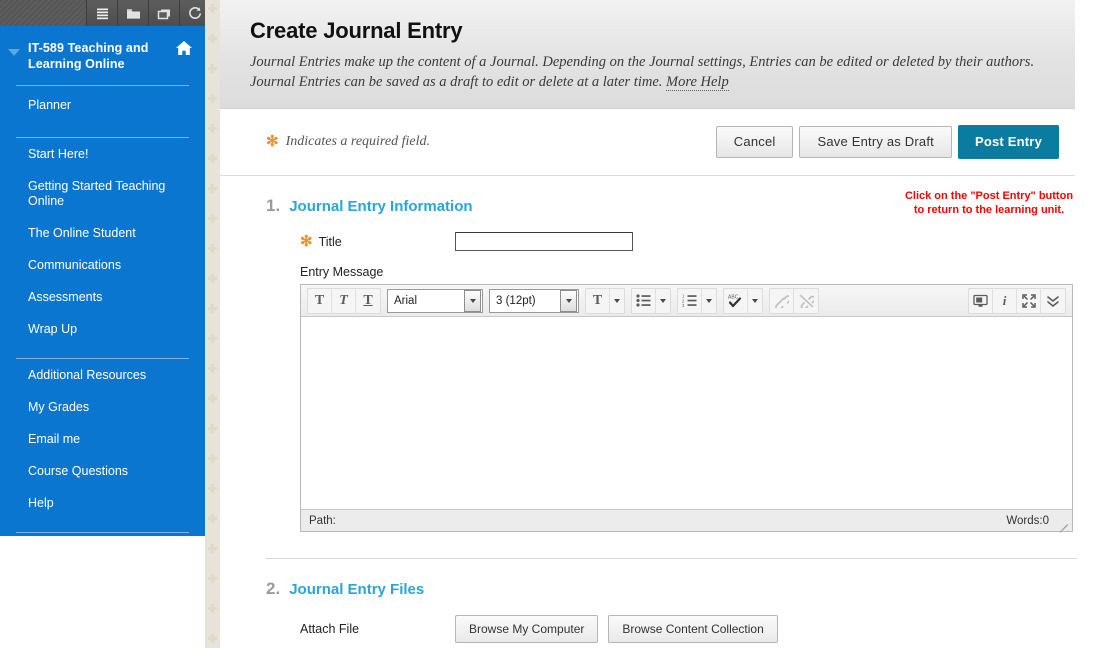 This screenshot has height=648, width=1093. I want to click on editor-resize-grip, so click(1061, 523).